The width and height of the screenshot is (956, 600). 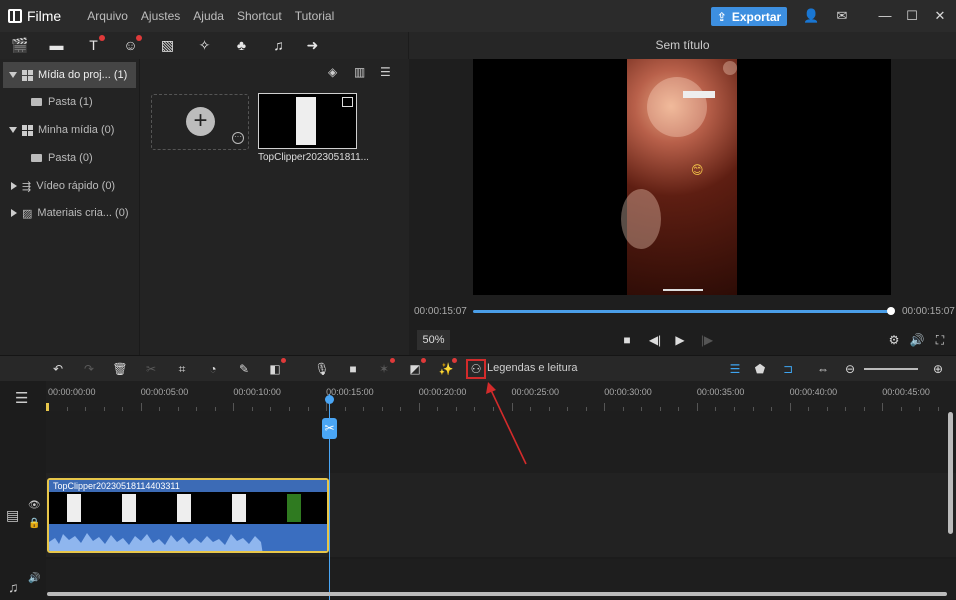 What do you see at coordinates (385, 72) in the screenshot?
I see `sort-icon: ☰` at bounding box center [385, 72].